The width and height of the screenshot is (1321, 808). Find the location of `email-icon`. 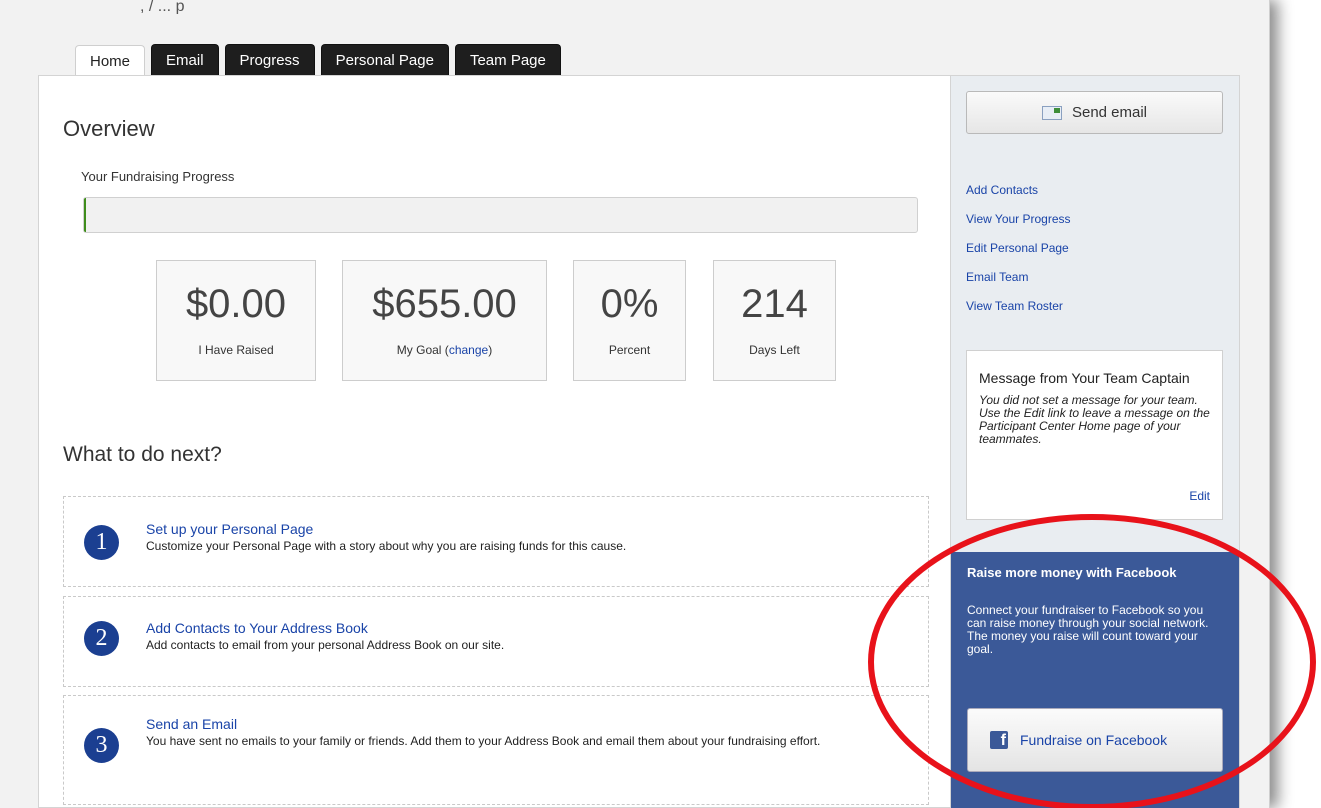

email-icon is located at coordinates (1051, 112).